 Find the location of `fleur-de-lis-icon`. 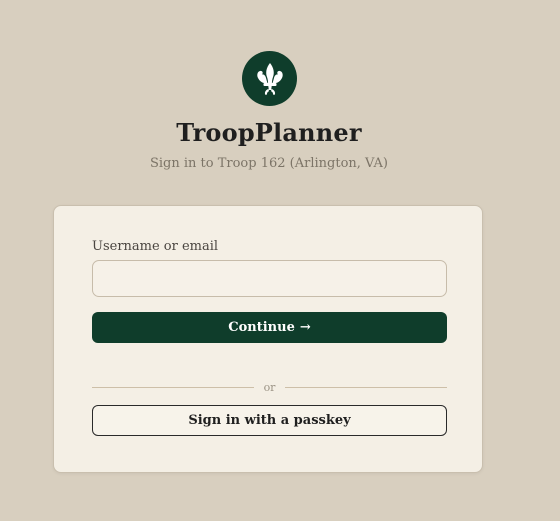

fleur-de-lis-icon is located at coordinates (269, 78).